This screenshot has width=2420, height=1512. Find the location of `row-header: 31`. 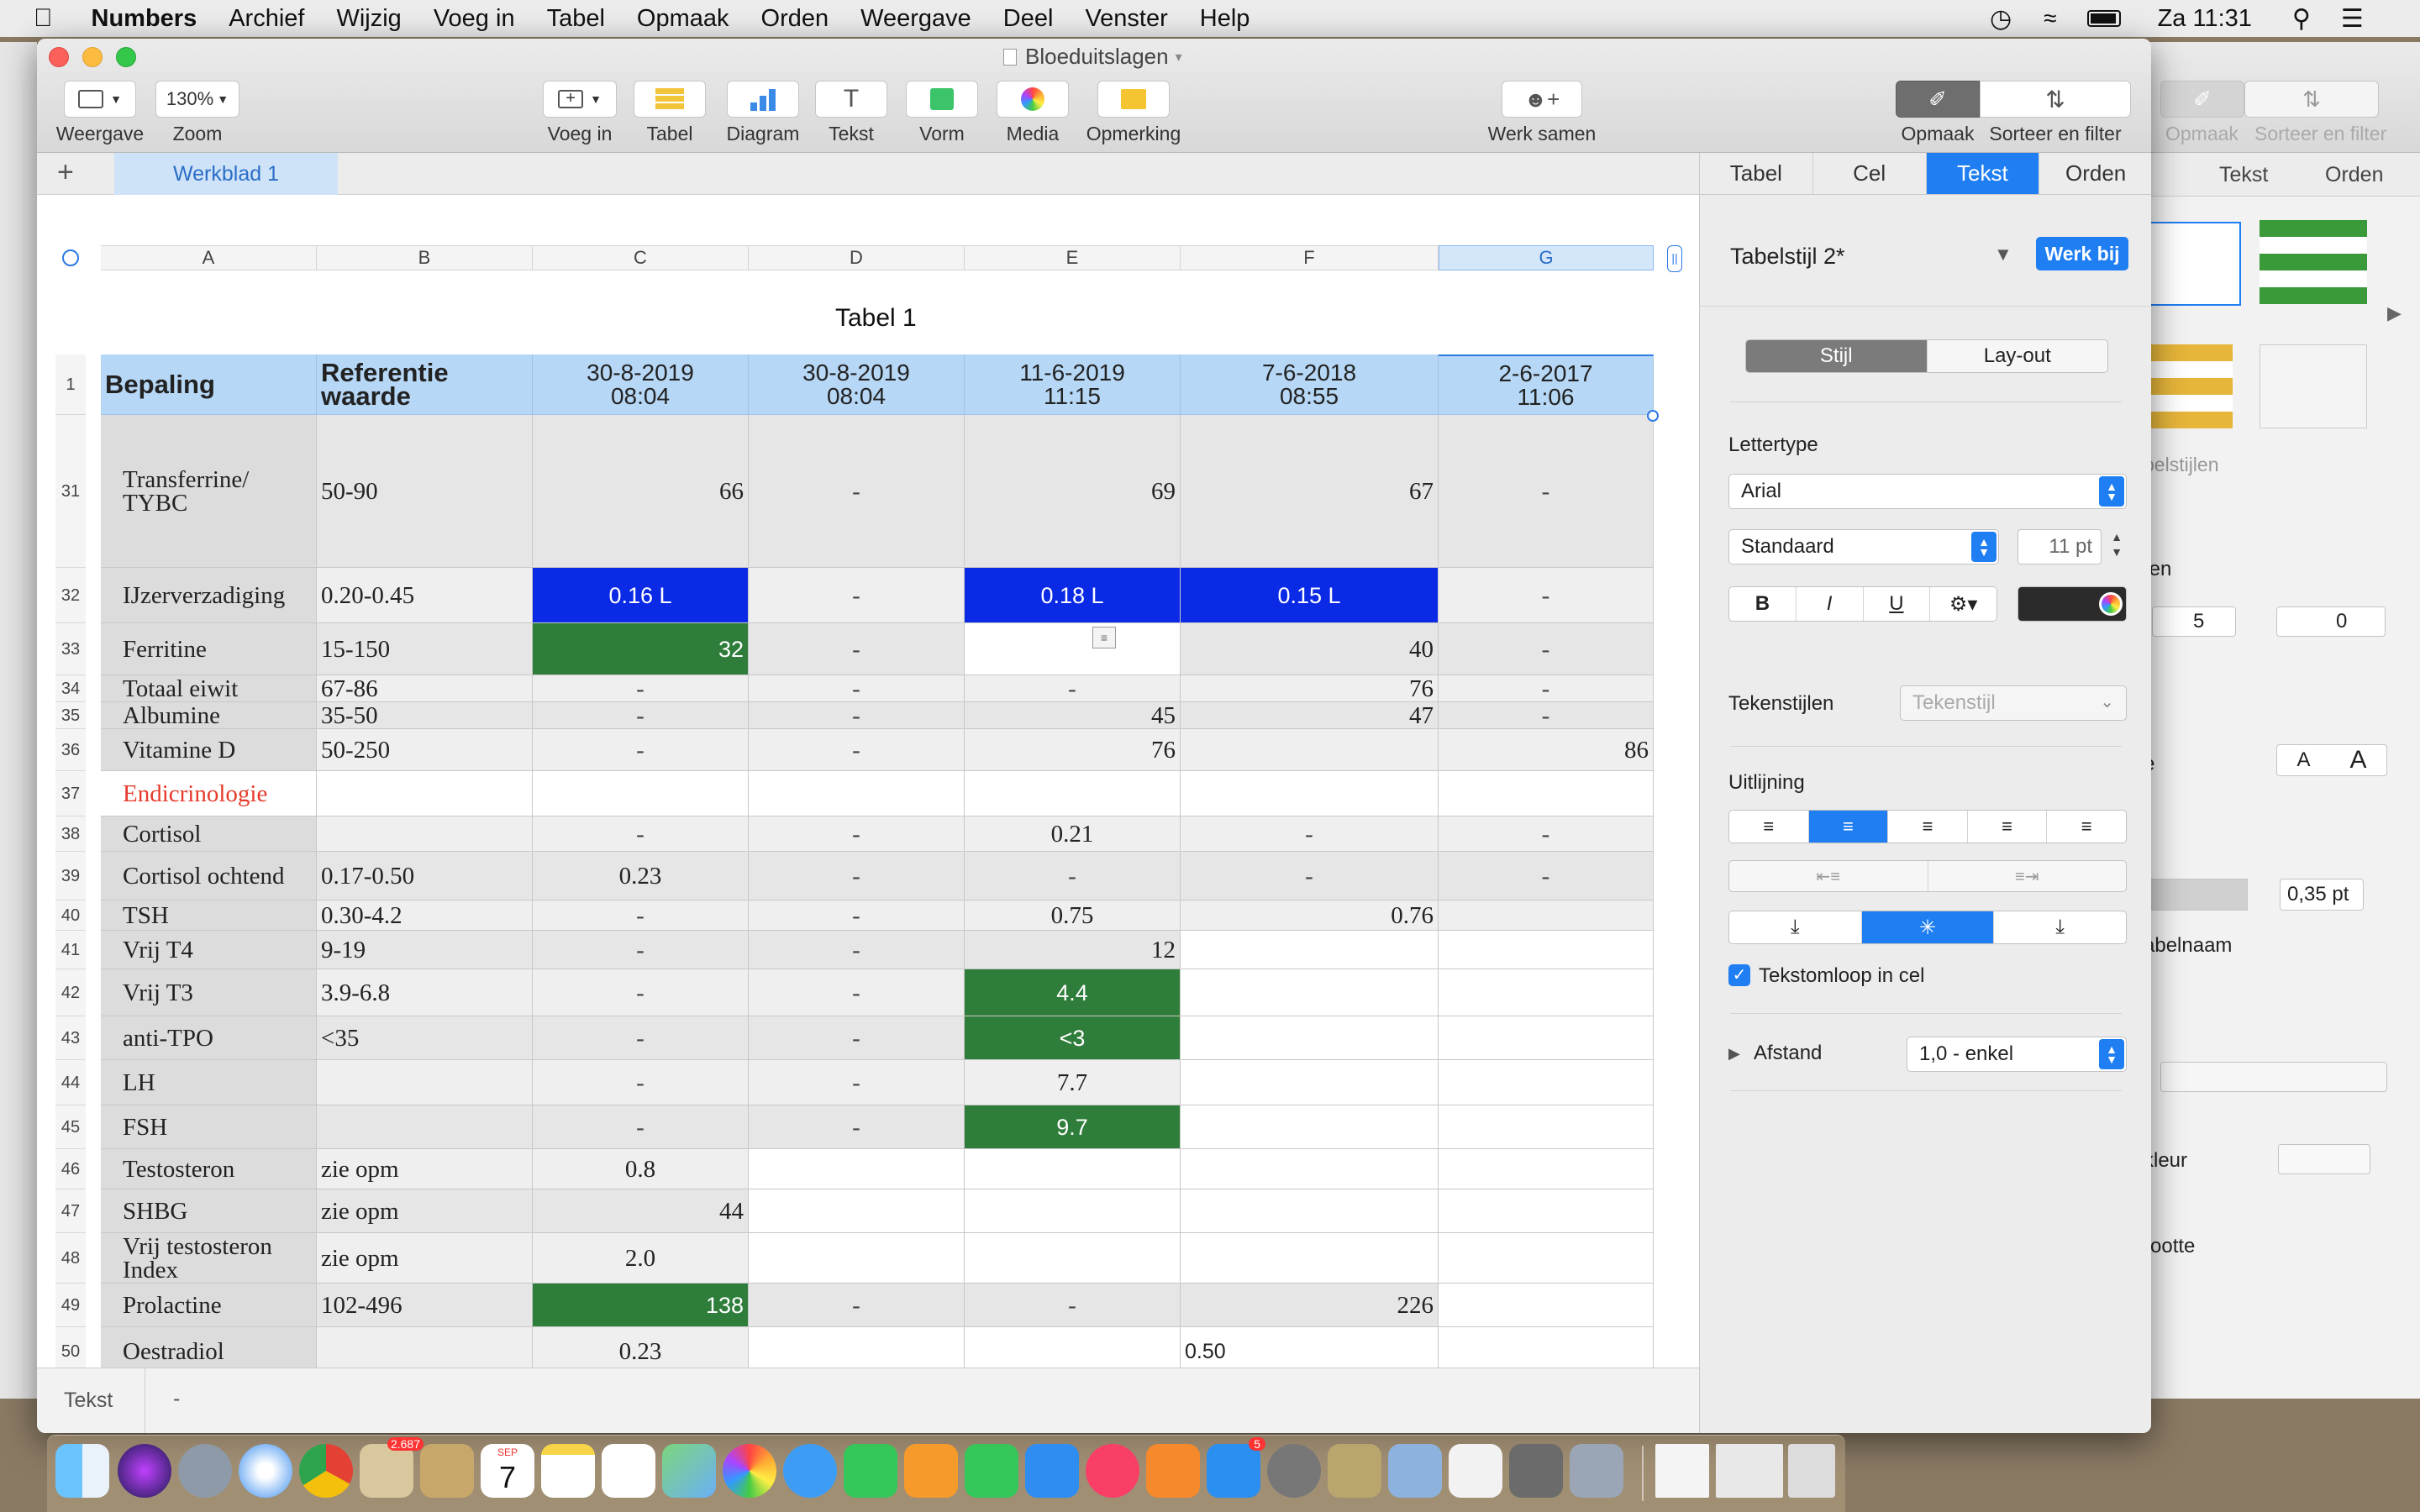

row-header: 31 is located at coordinates (70, 491).